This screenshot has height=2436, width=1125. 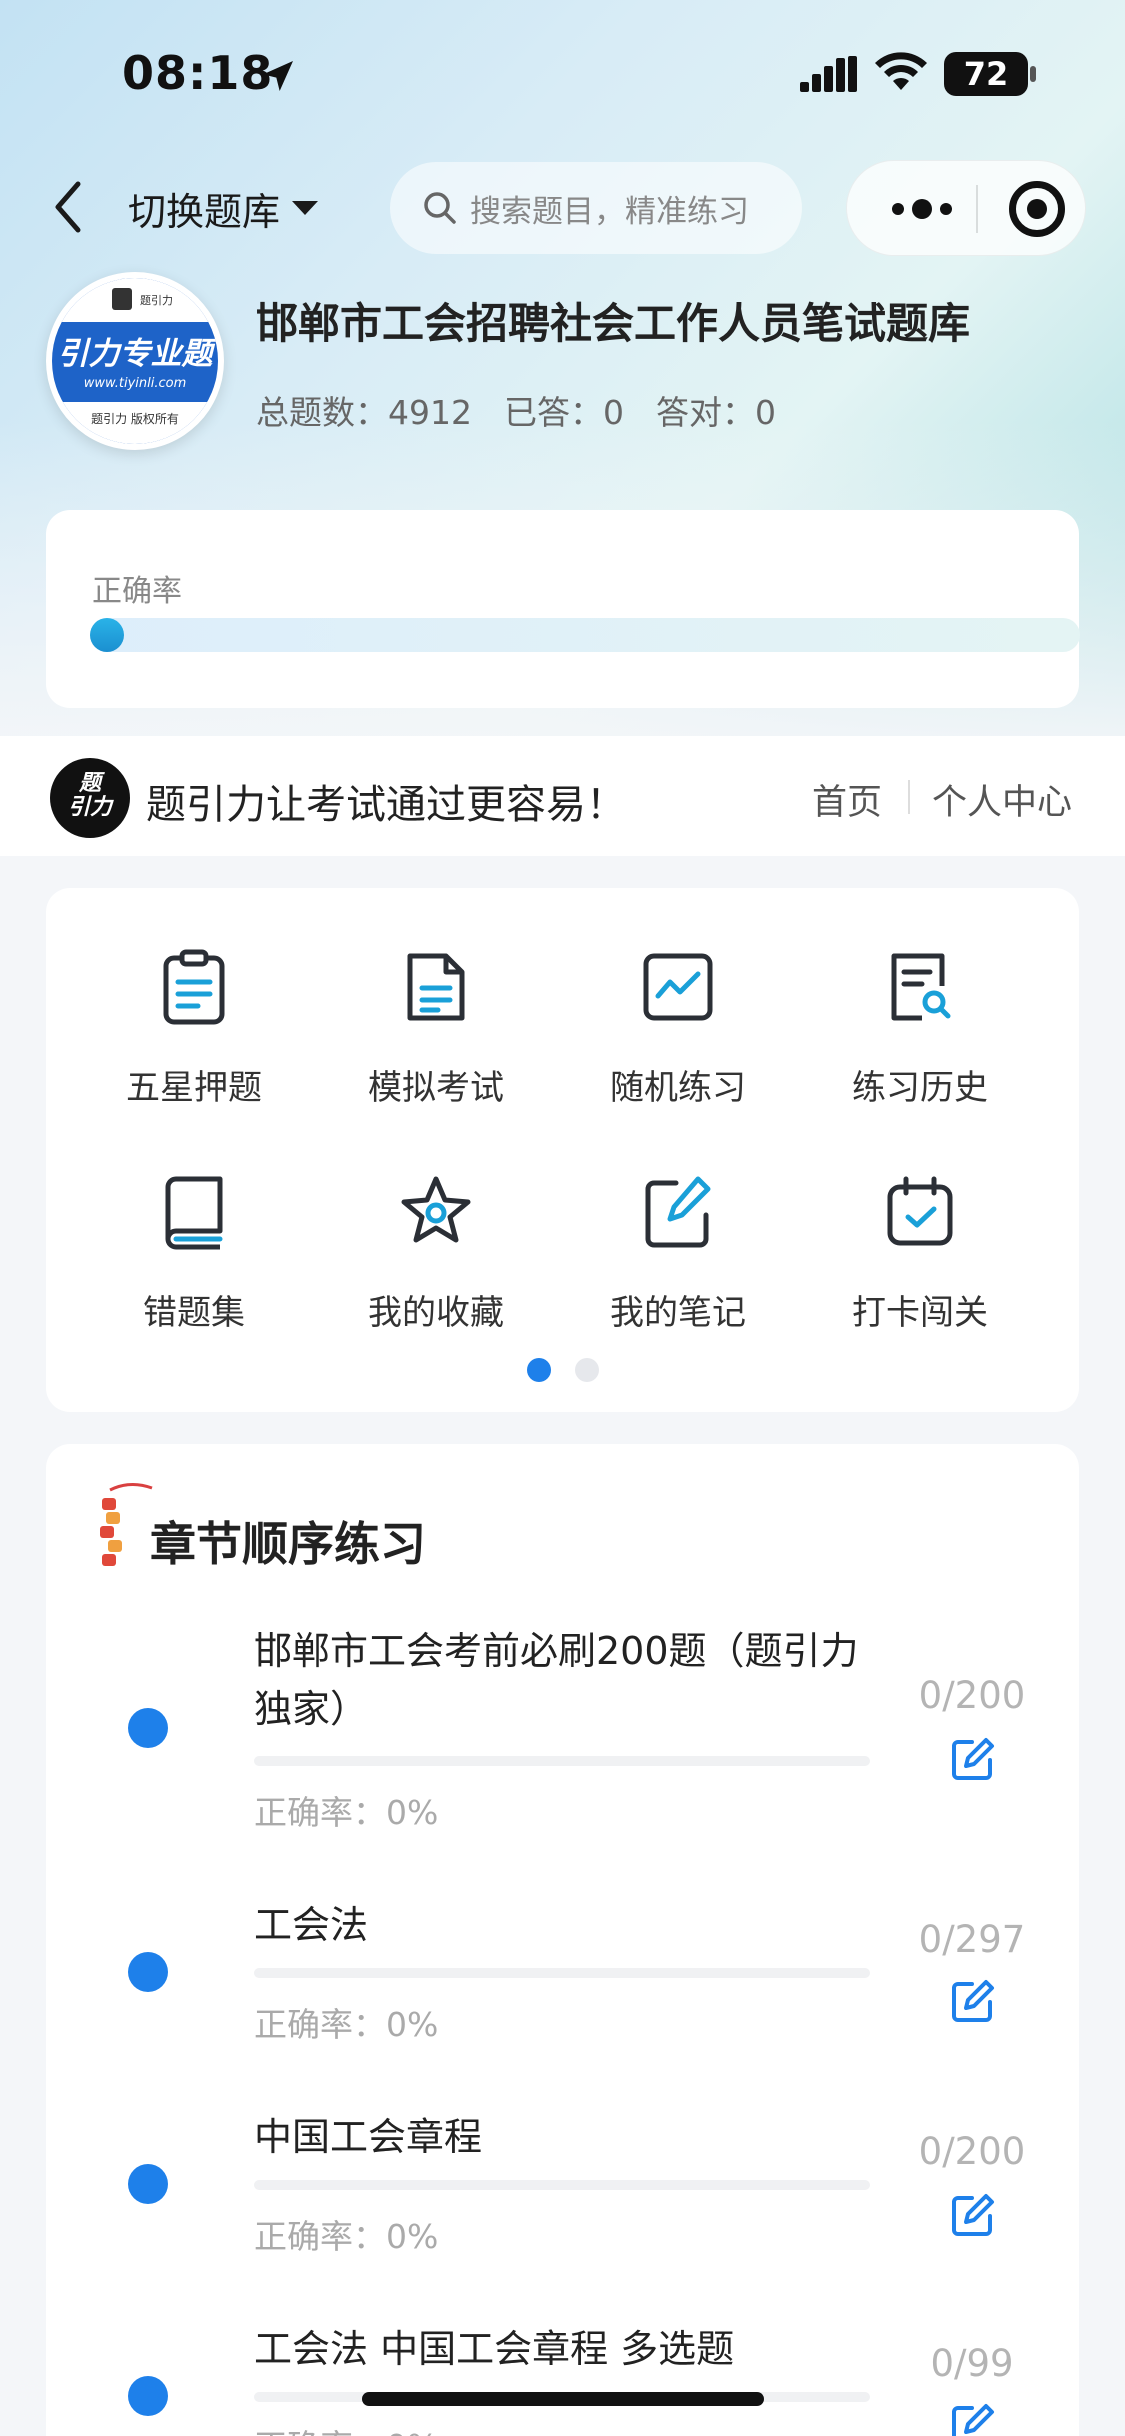 I want to click on accuracy-progress-fill, so click(x=107, y=635).